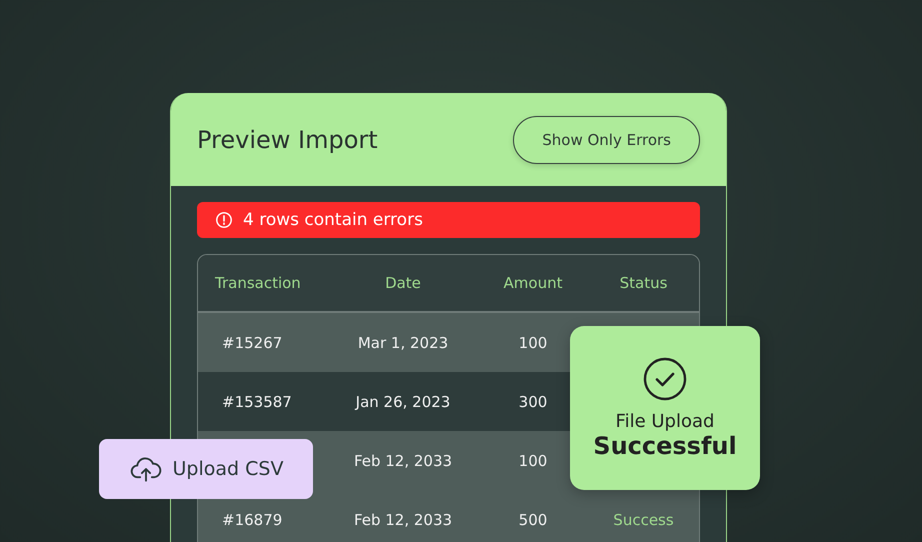 The image size is (922, 542). Describe the element at coordinates (206, 469) in the screenshot. I see `upload-csv-button: Upload CSV` at that location.